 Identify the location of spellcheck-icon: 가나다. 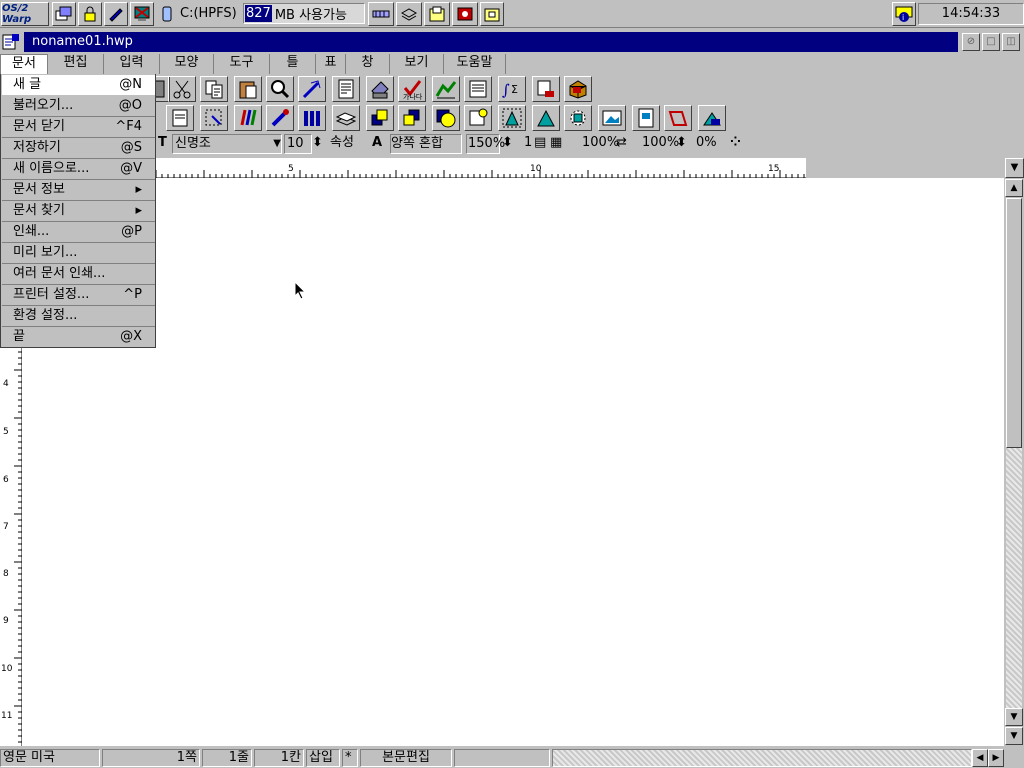
(412, 89).